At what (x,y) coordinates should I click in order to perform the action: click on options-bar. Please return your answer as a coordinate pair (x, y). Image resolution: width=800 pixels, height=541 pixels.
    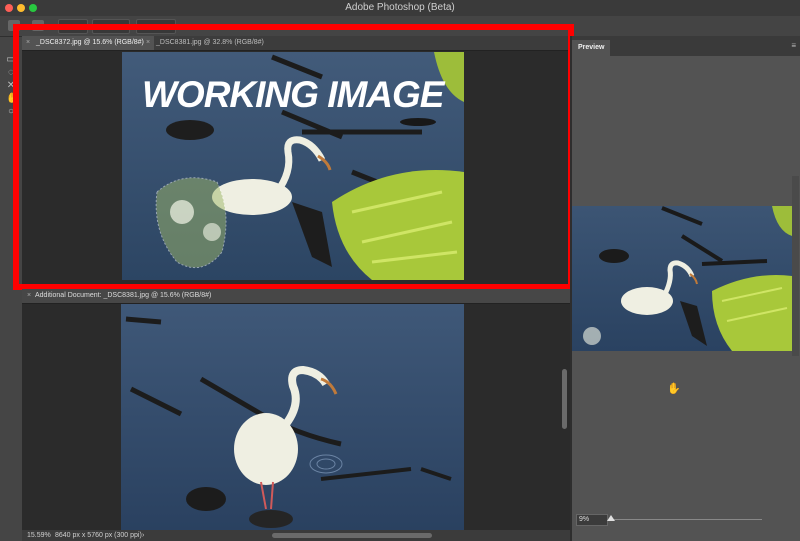
    Looking at the image, I should click on (400, 26).